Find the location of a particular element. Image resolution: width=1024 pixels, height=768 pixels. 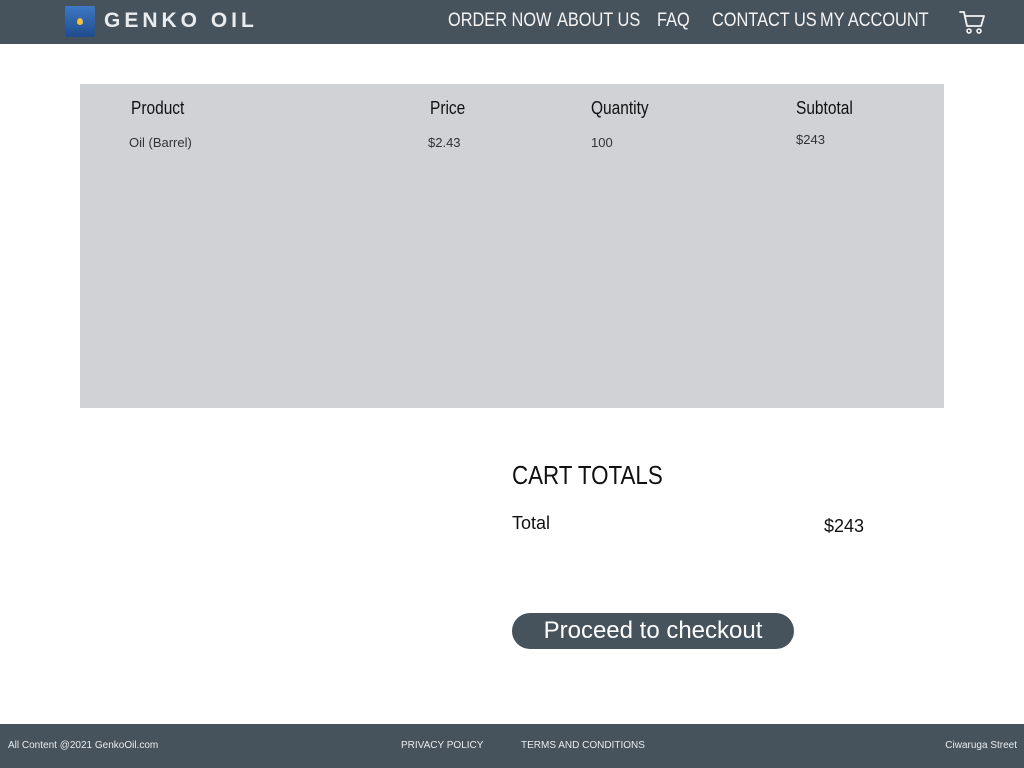

privacy-policy-link: PRIVACY POLICY is located at coordinates (442, 745).